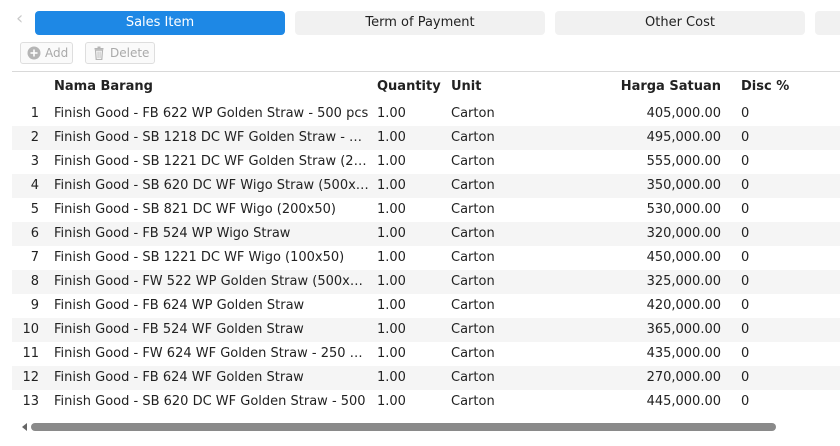 The height and width of the screenshot is (446, 840). Describe the element at coordinates (683, 209) in the screenshot. I see `harga-satuan-cell: 530,000.00` at that location.